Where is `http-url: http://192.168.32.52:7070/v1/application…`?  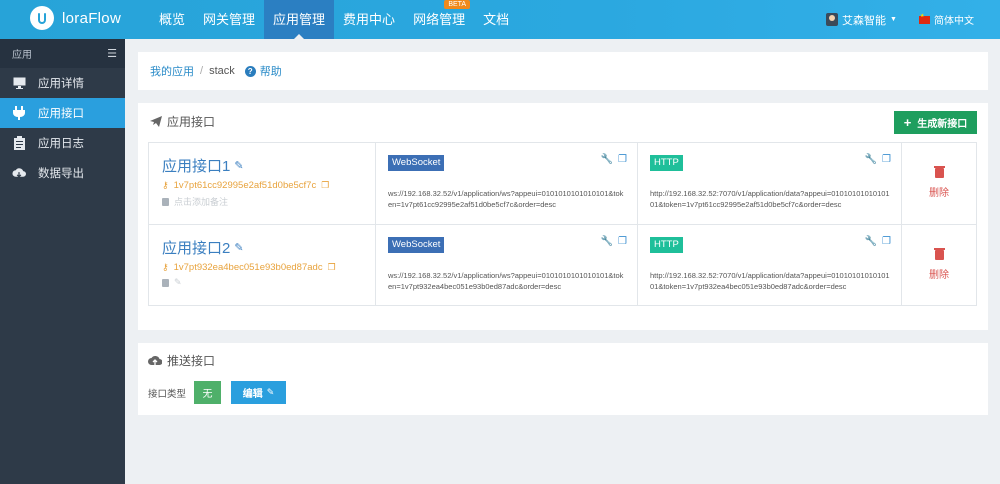
http-url: http://192.168.32.52:7070/v1/application… is located at coordinates (770, 199).